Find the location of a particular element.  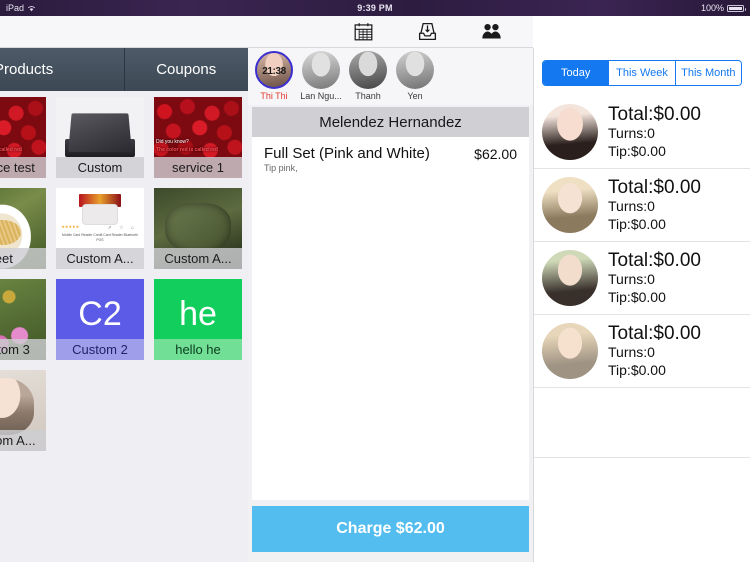

toolbar-right-spacer is located at coordinates (641, 32).